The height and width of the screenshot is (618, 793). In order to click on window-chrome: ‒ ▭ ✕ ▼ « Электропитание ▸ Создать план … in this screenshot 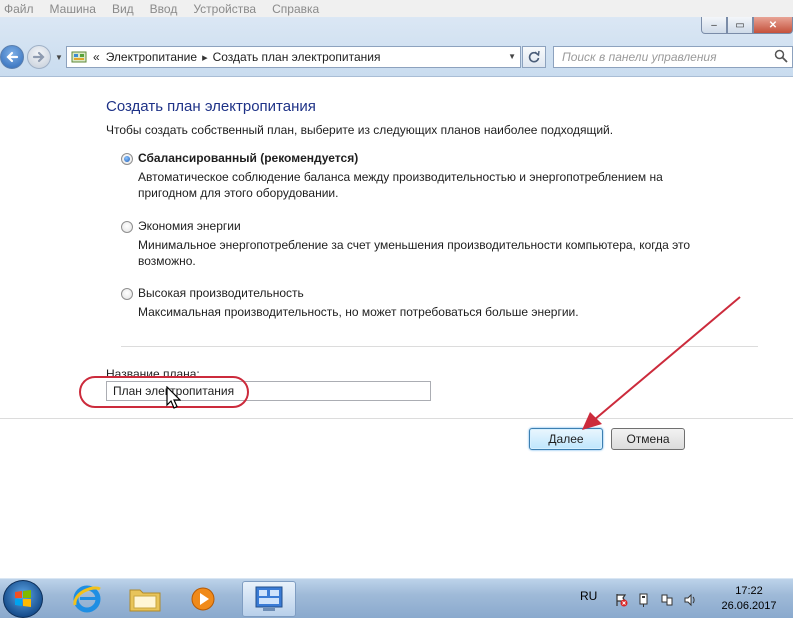, I will do `click(396, 47)`.